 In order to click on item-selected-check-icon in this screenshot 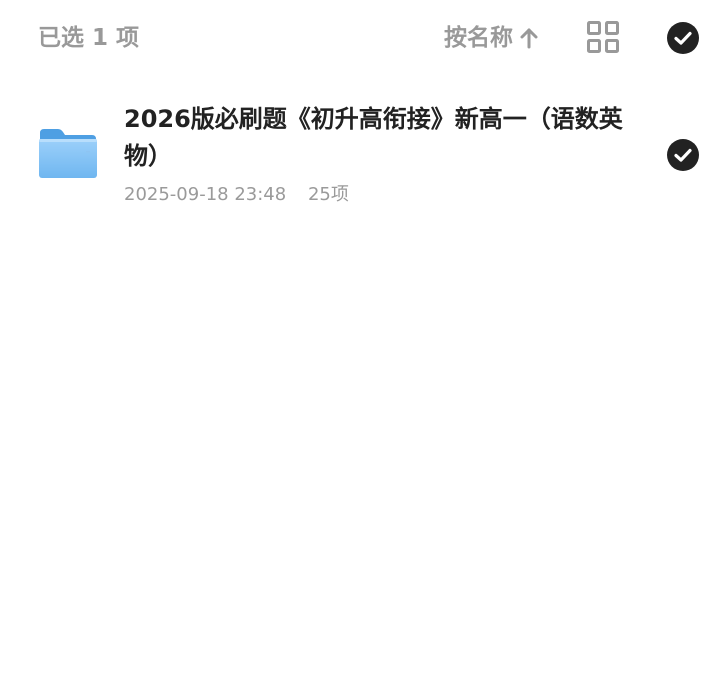, I will do `click(683, 155)`.